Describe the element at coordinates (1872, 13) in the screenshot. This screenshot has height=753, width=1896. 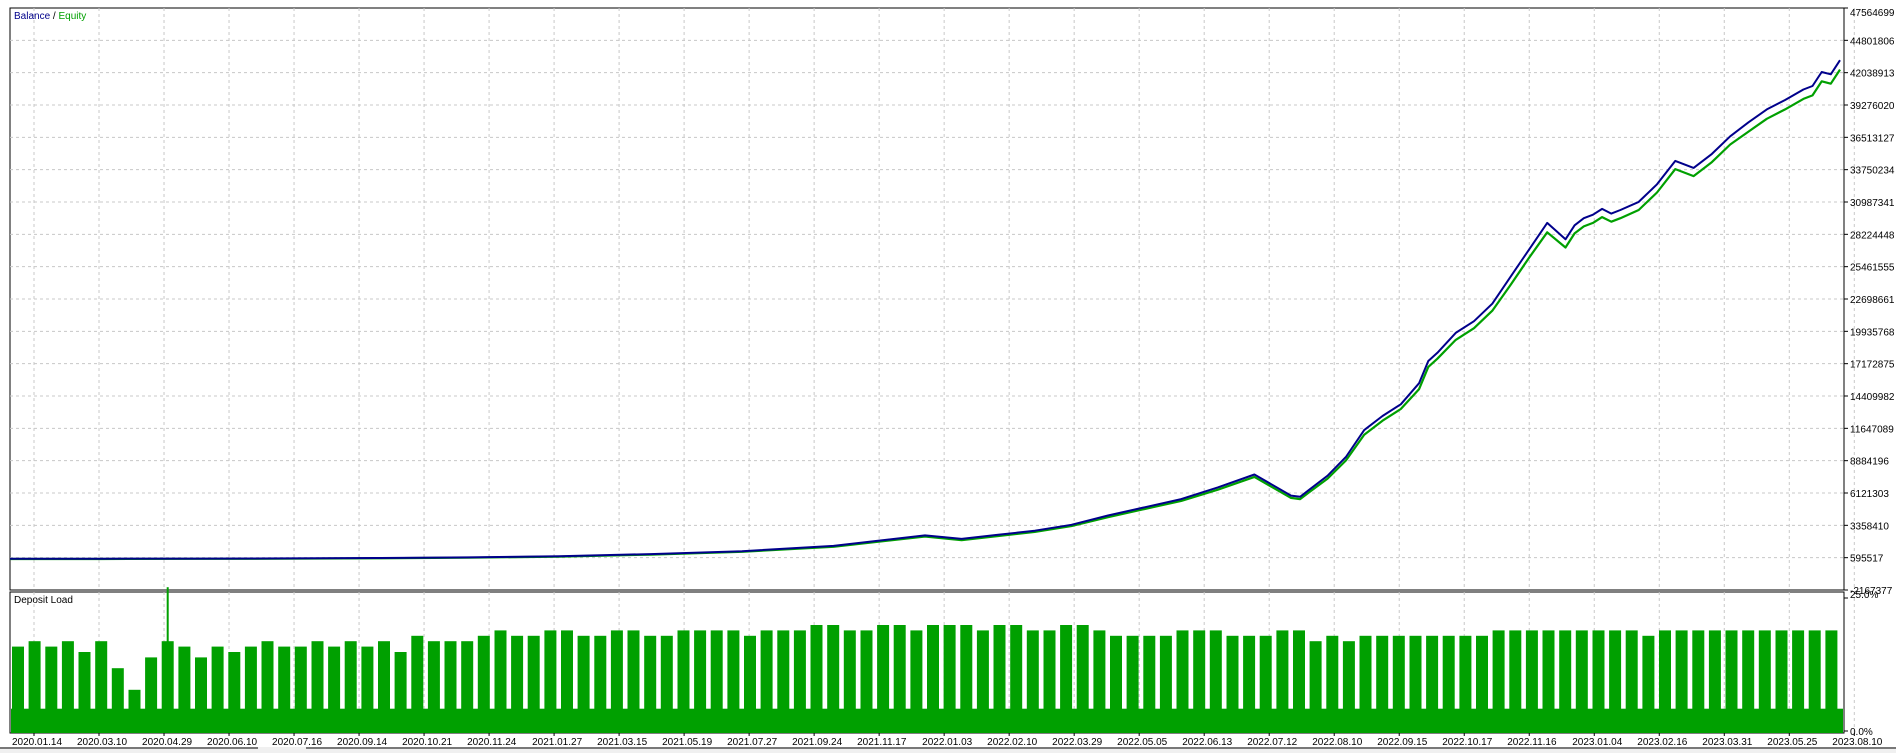
I see `balance-ytick-label: 47564699` at that location.